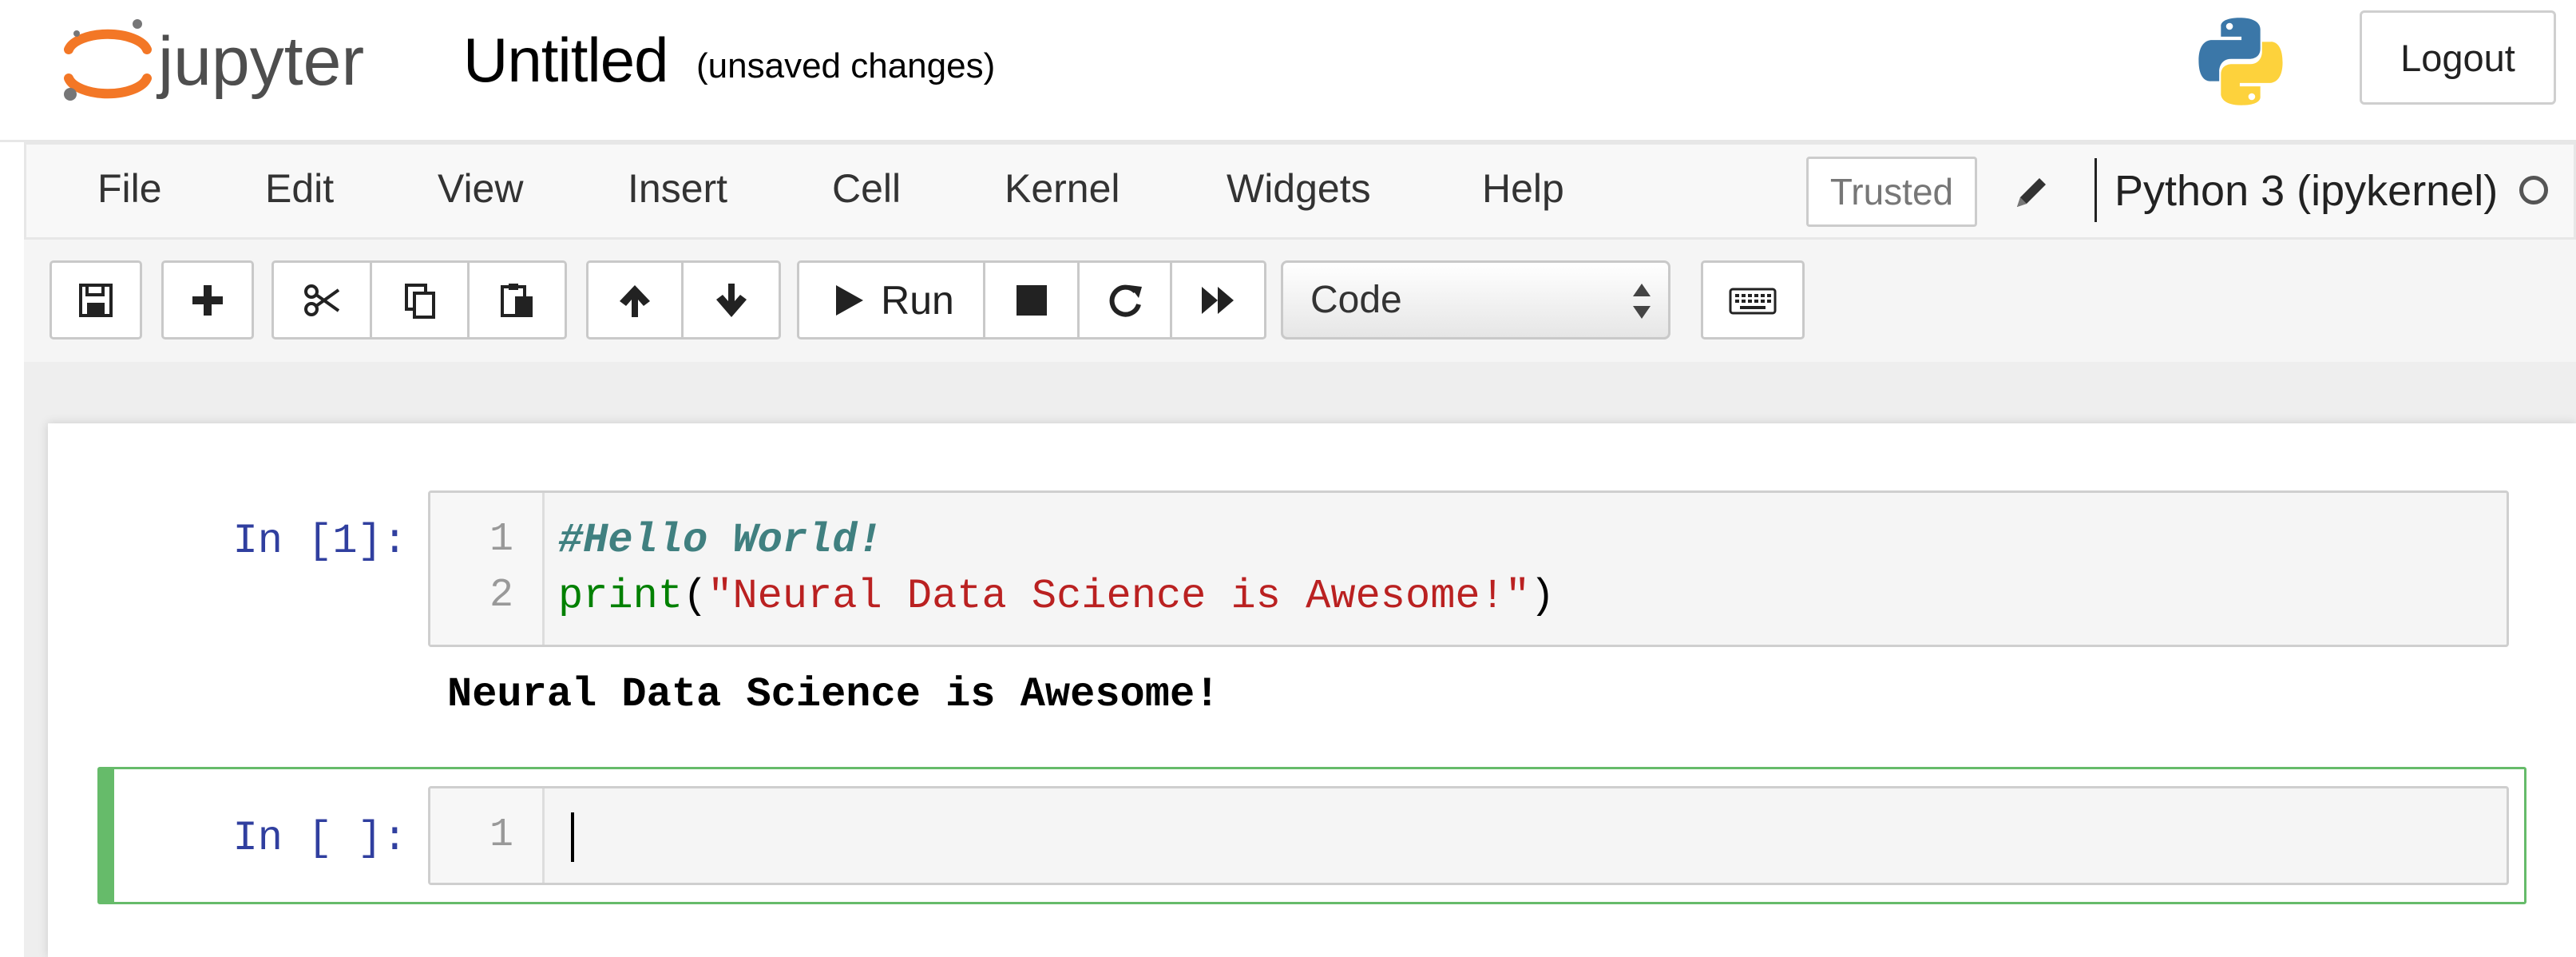 Image resolution: width=2576 pixels, height=957 pixels. Describe the element at coordinates (299, 188) in the screenshot. I see `menu-edit: Edit` at that location.